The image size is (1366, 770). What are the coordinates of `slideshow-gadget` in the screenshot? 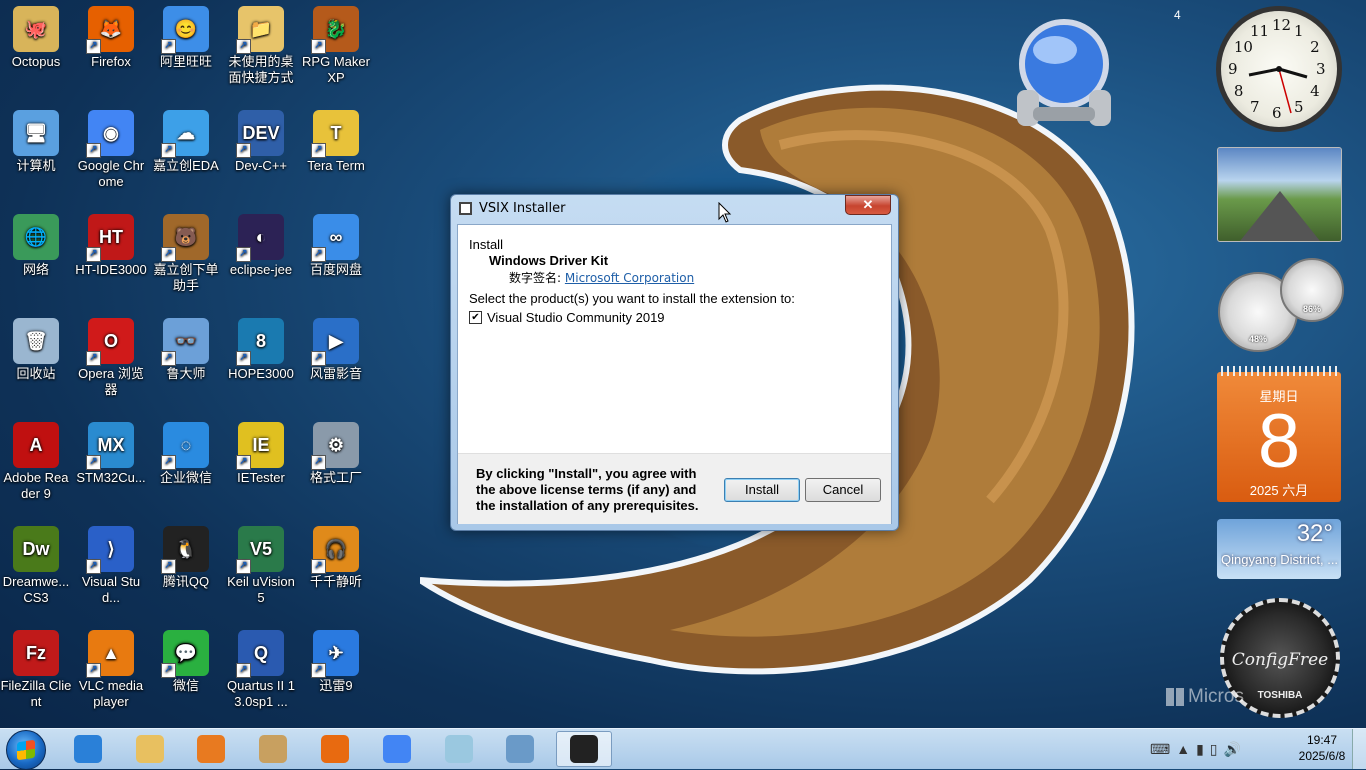 It's located at (1279, 194).